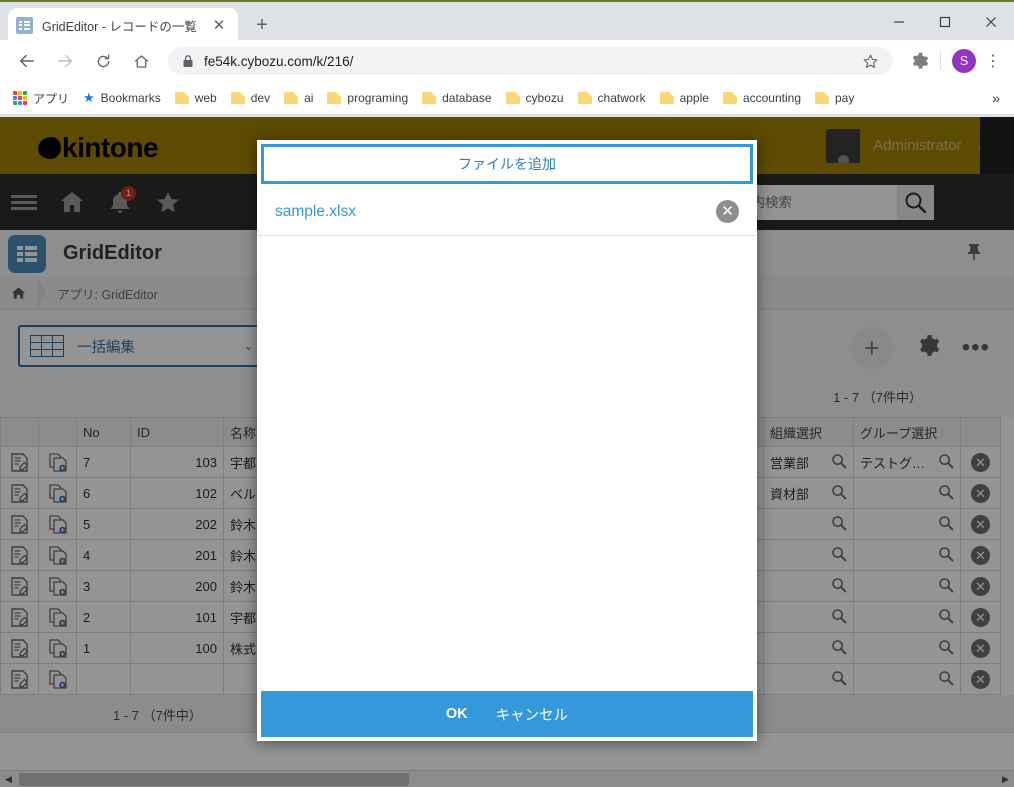 This screenshot has height=787, width=1014. I want to click on browser-toolbar: fe54k.cybozu.com/k/216/ S ⋮, so click(507, 61).